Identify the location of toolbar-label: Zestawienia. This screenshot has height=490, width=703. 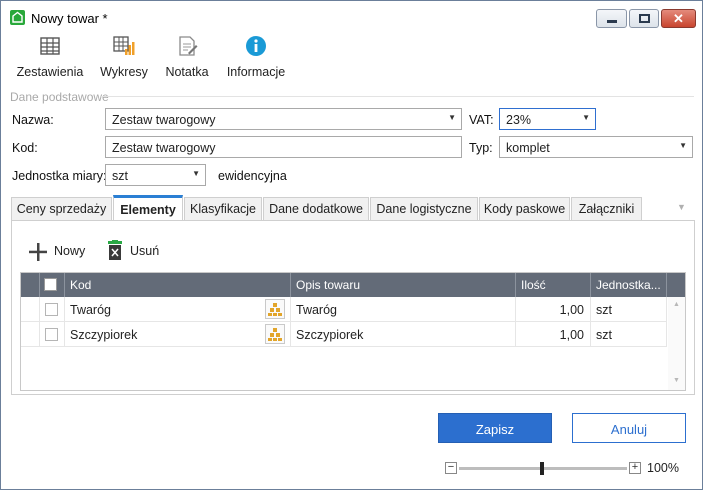
(50, 72).